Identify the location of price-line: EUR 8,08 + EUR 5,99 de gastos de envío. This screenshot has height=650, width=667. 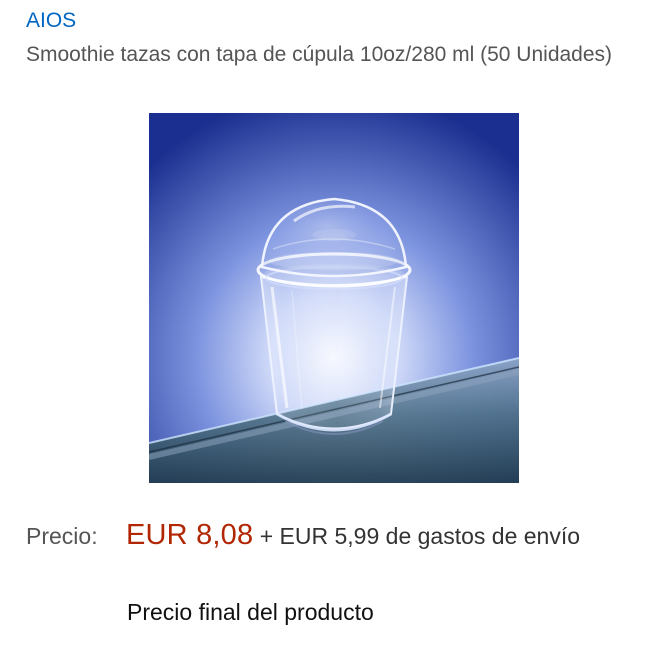
(376, 535).